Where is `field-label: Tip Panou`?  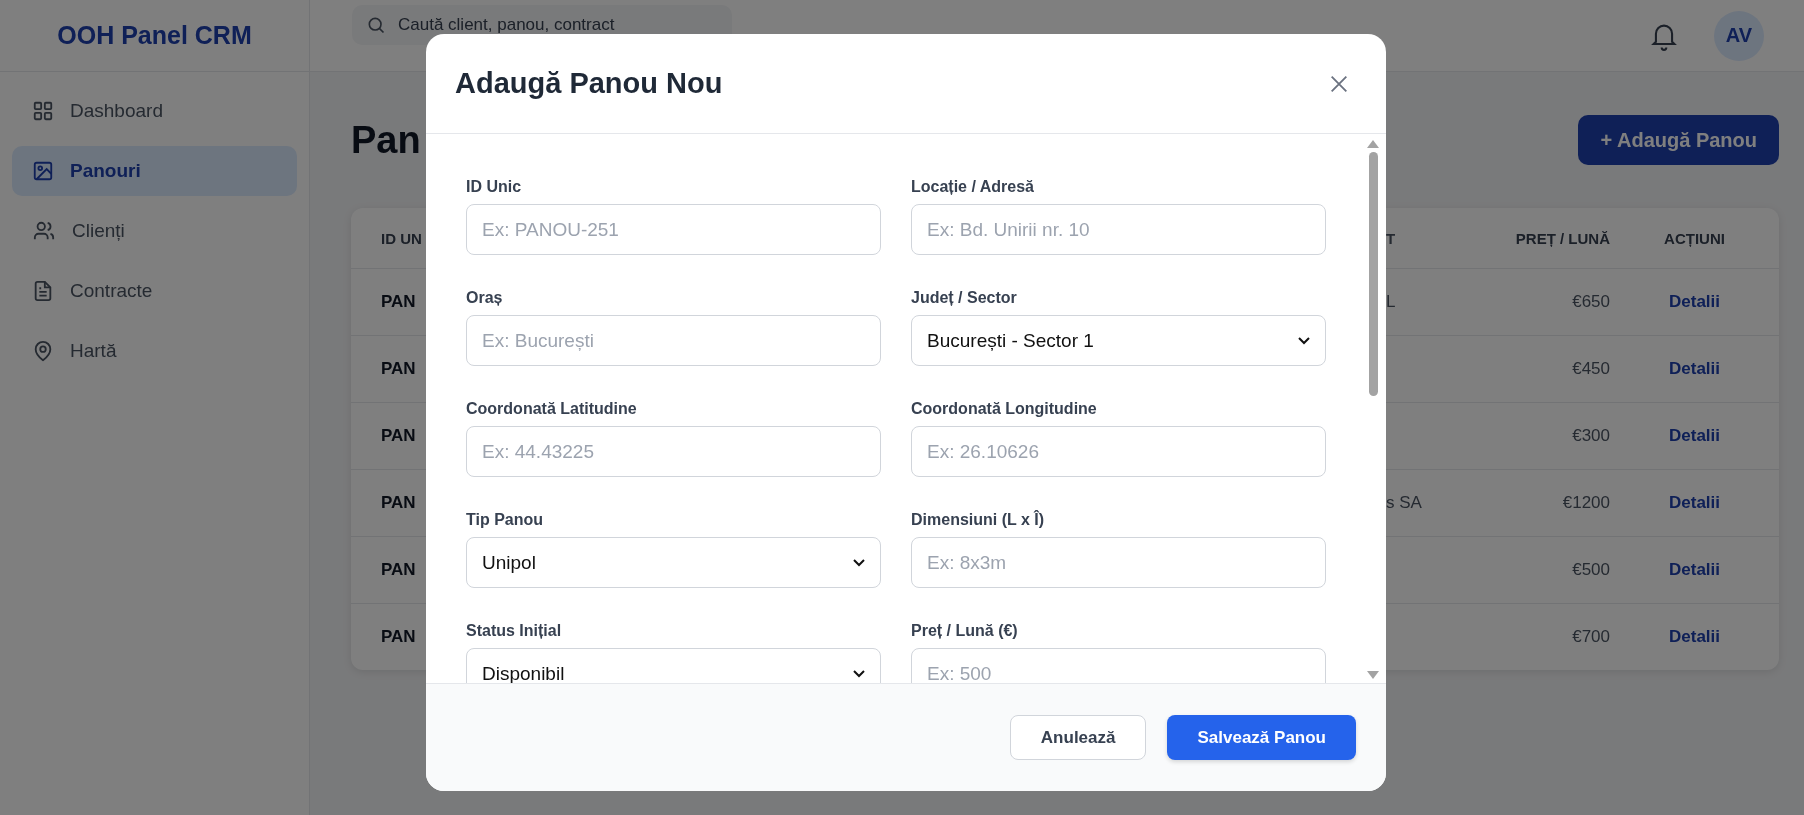
field-label: Tip Panou is located at coordinates (505, 520).